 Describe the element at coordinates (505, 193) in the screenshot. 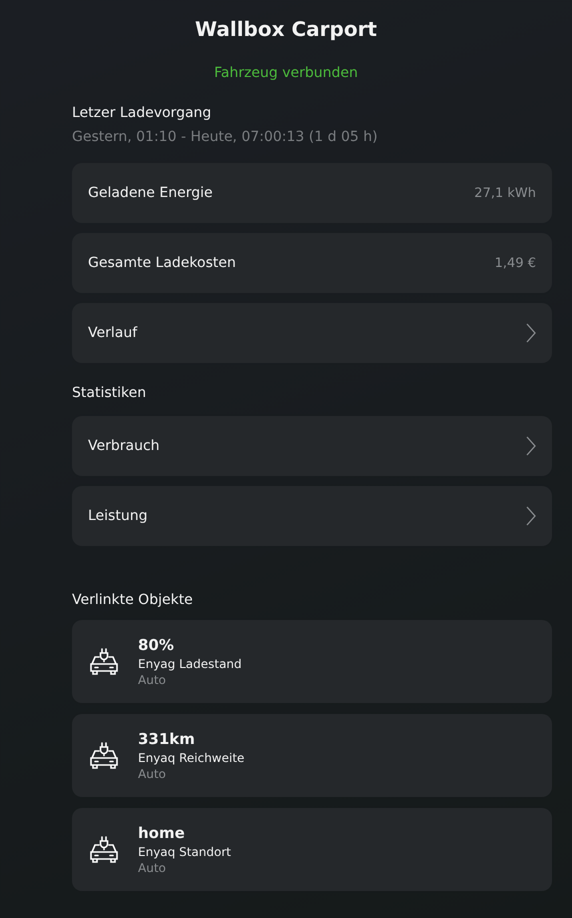

I see `row-value: 27,1 kWh` at that location.